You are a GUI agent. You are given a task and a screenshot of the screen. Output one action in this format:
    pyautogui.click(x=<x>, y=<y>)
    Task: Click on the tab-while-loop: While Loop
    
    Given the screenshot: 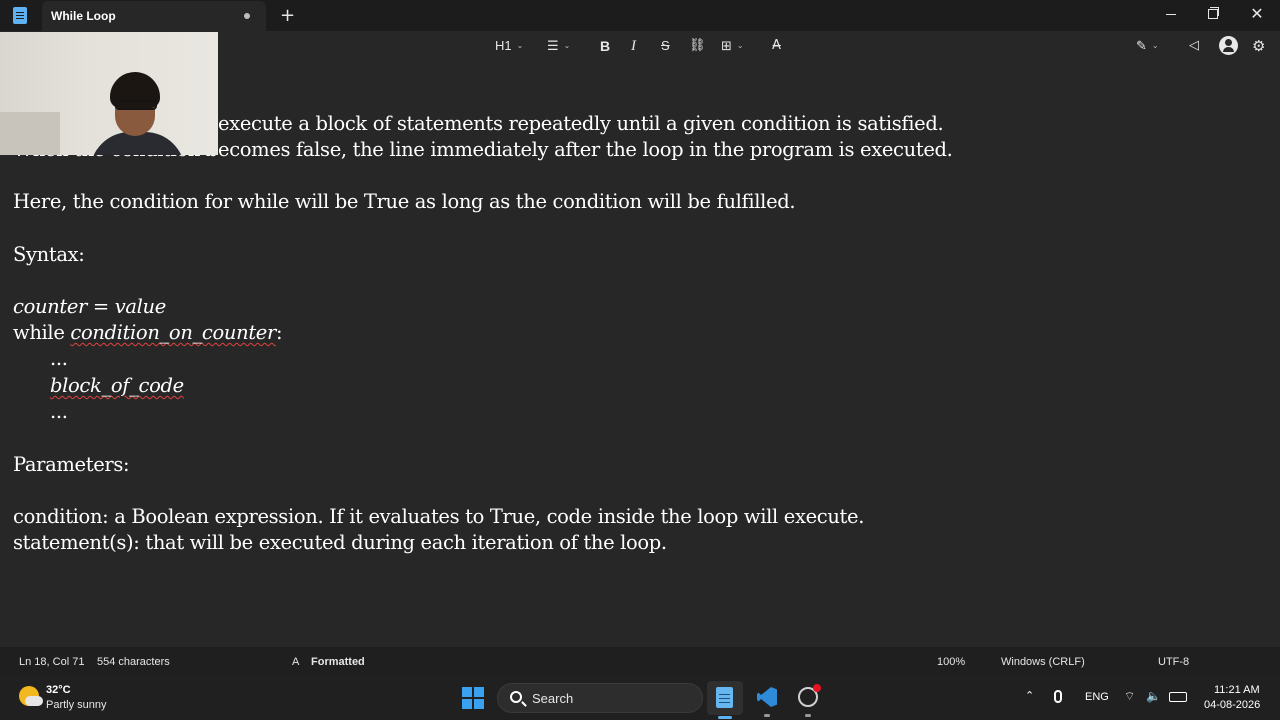 What is the action you would take?
    pyautogui.click(x=154, y=16)
    